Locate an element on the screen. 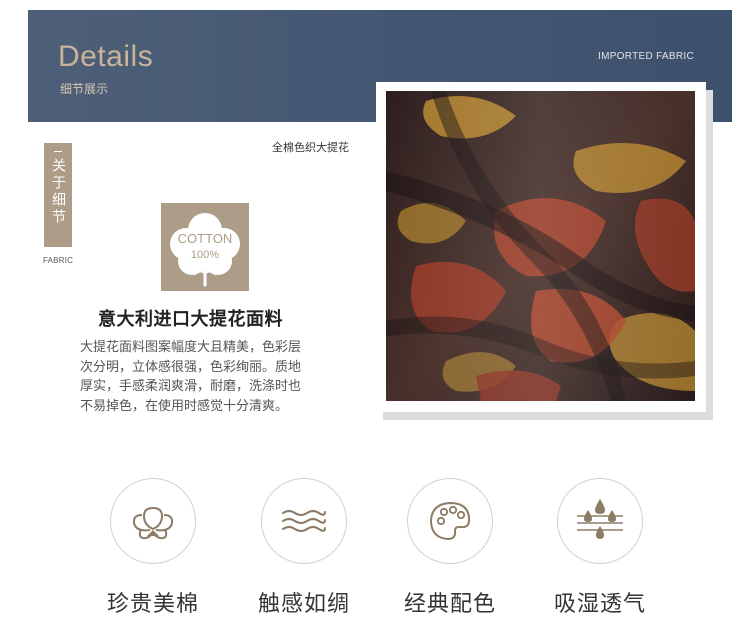  description-line: 次分明，立体感很强，色彩绚丽。质地 is located at coordinates (191, 367).